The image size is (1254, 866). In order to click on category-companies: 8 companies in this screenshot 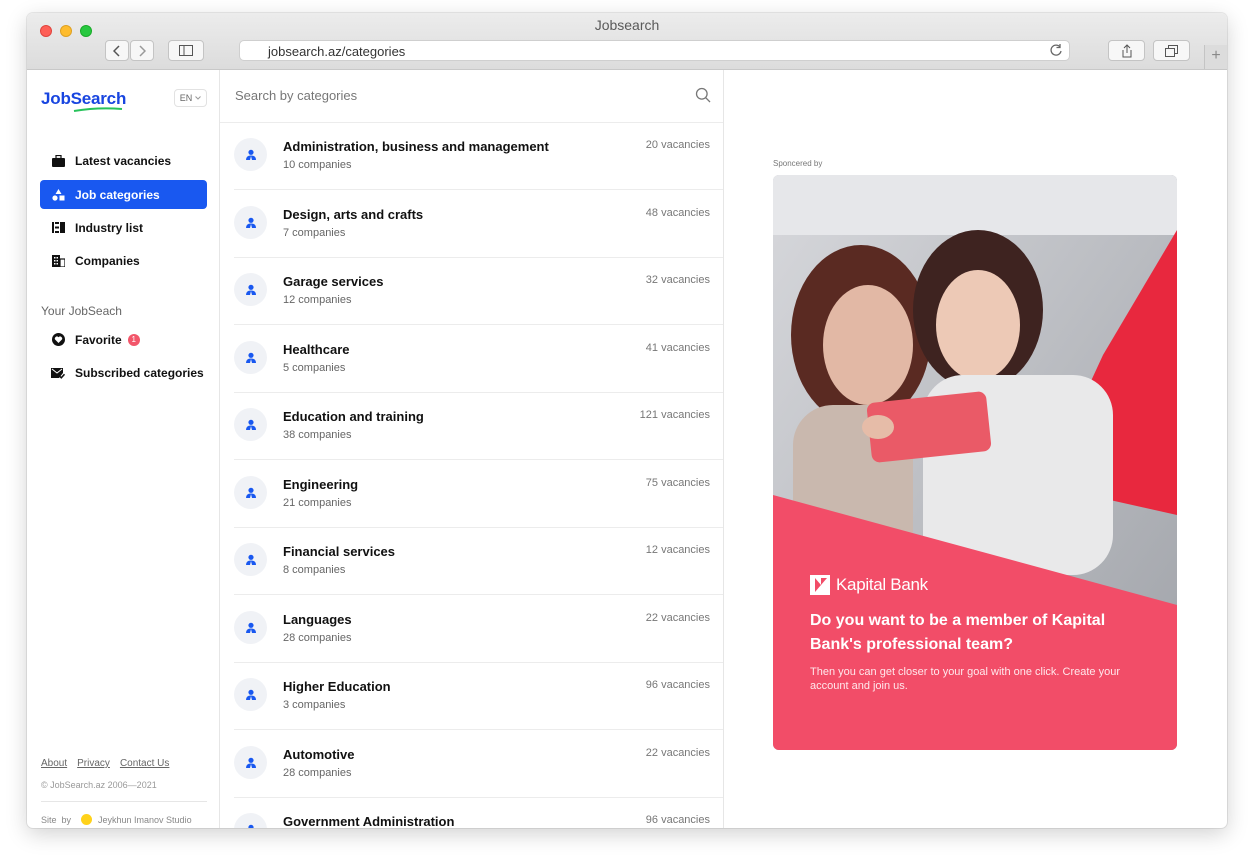, I will do `click(314, 570)`.